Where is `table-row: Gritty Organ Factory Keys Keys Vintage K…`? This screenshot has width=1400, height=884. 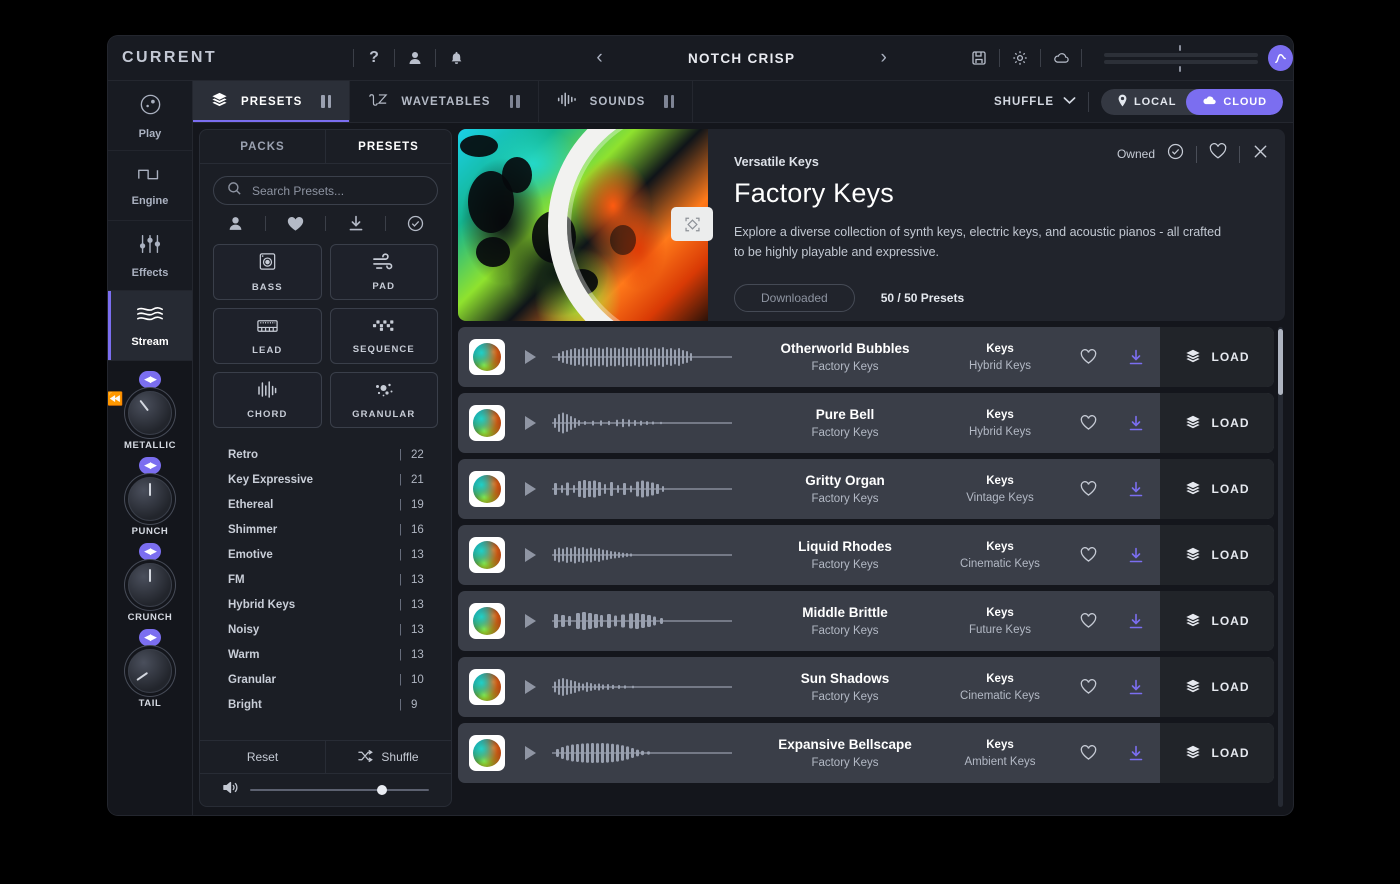 table-row: Gritty Organ Factory Keys Keys Vintage K… is located at coordinates (866, 489).